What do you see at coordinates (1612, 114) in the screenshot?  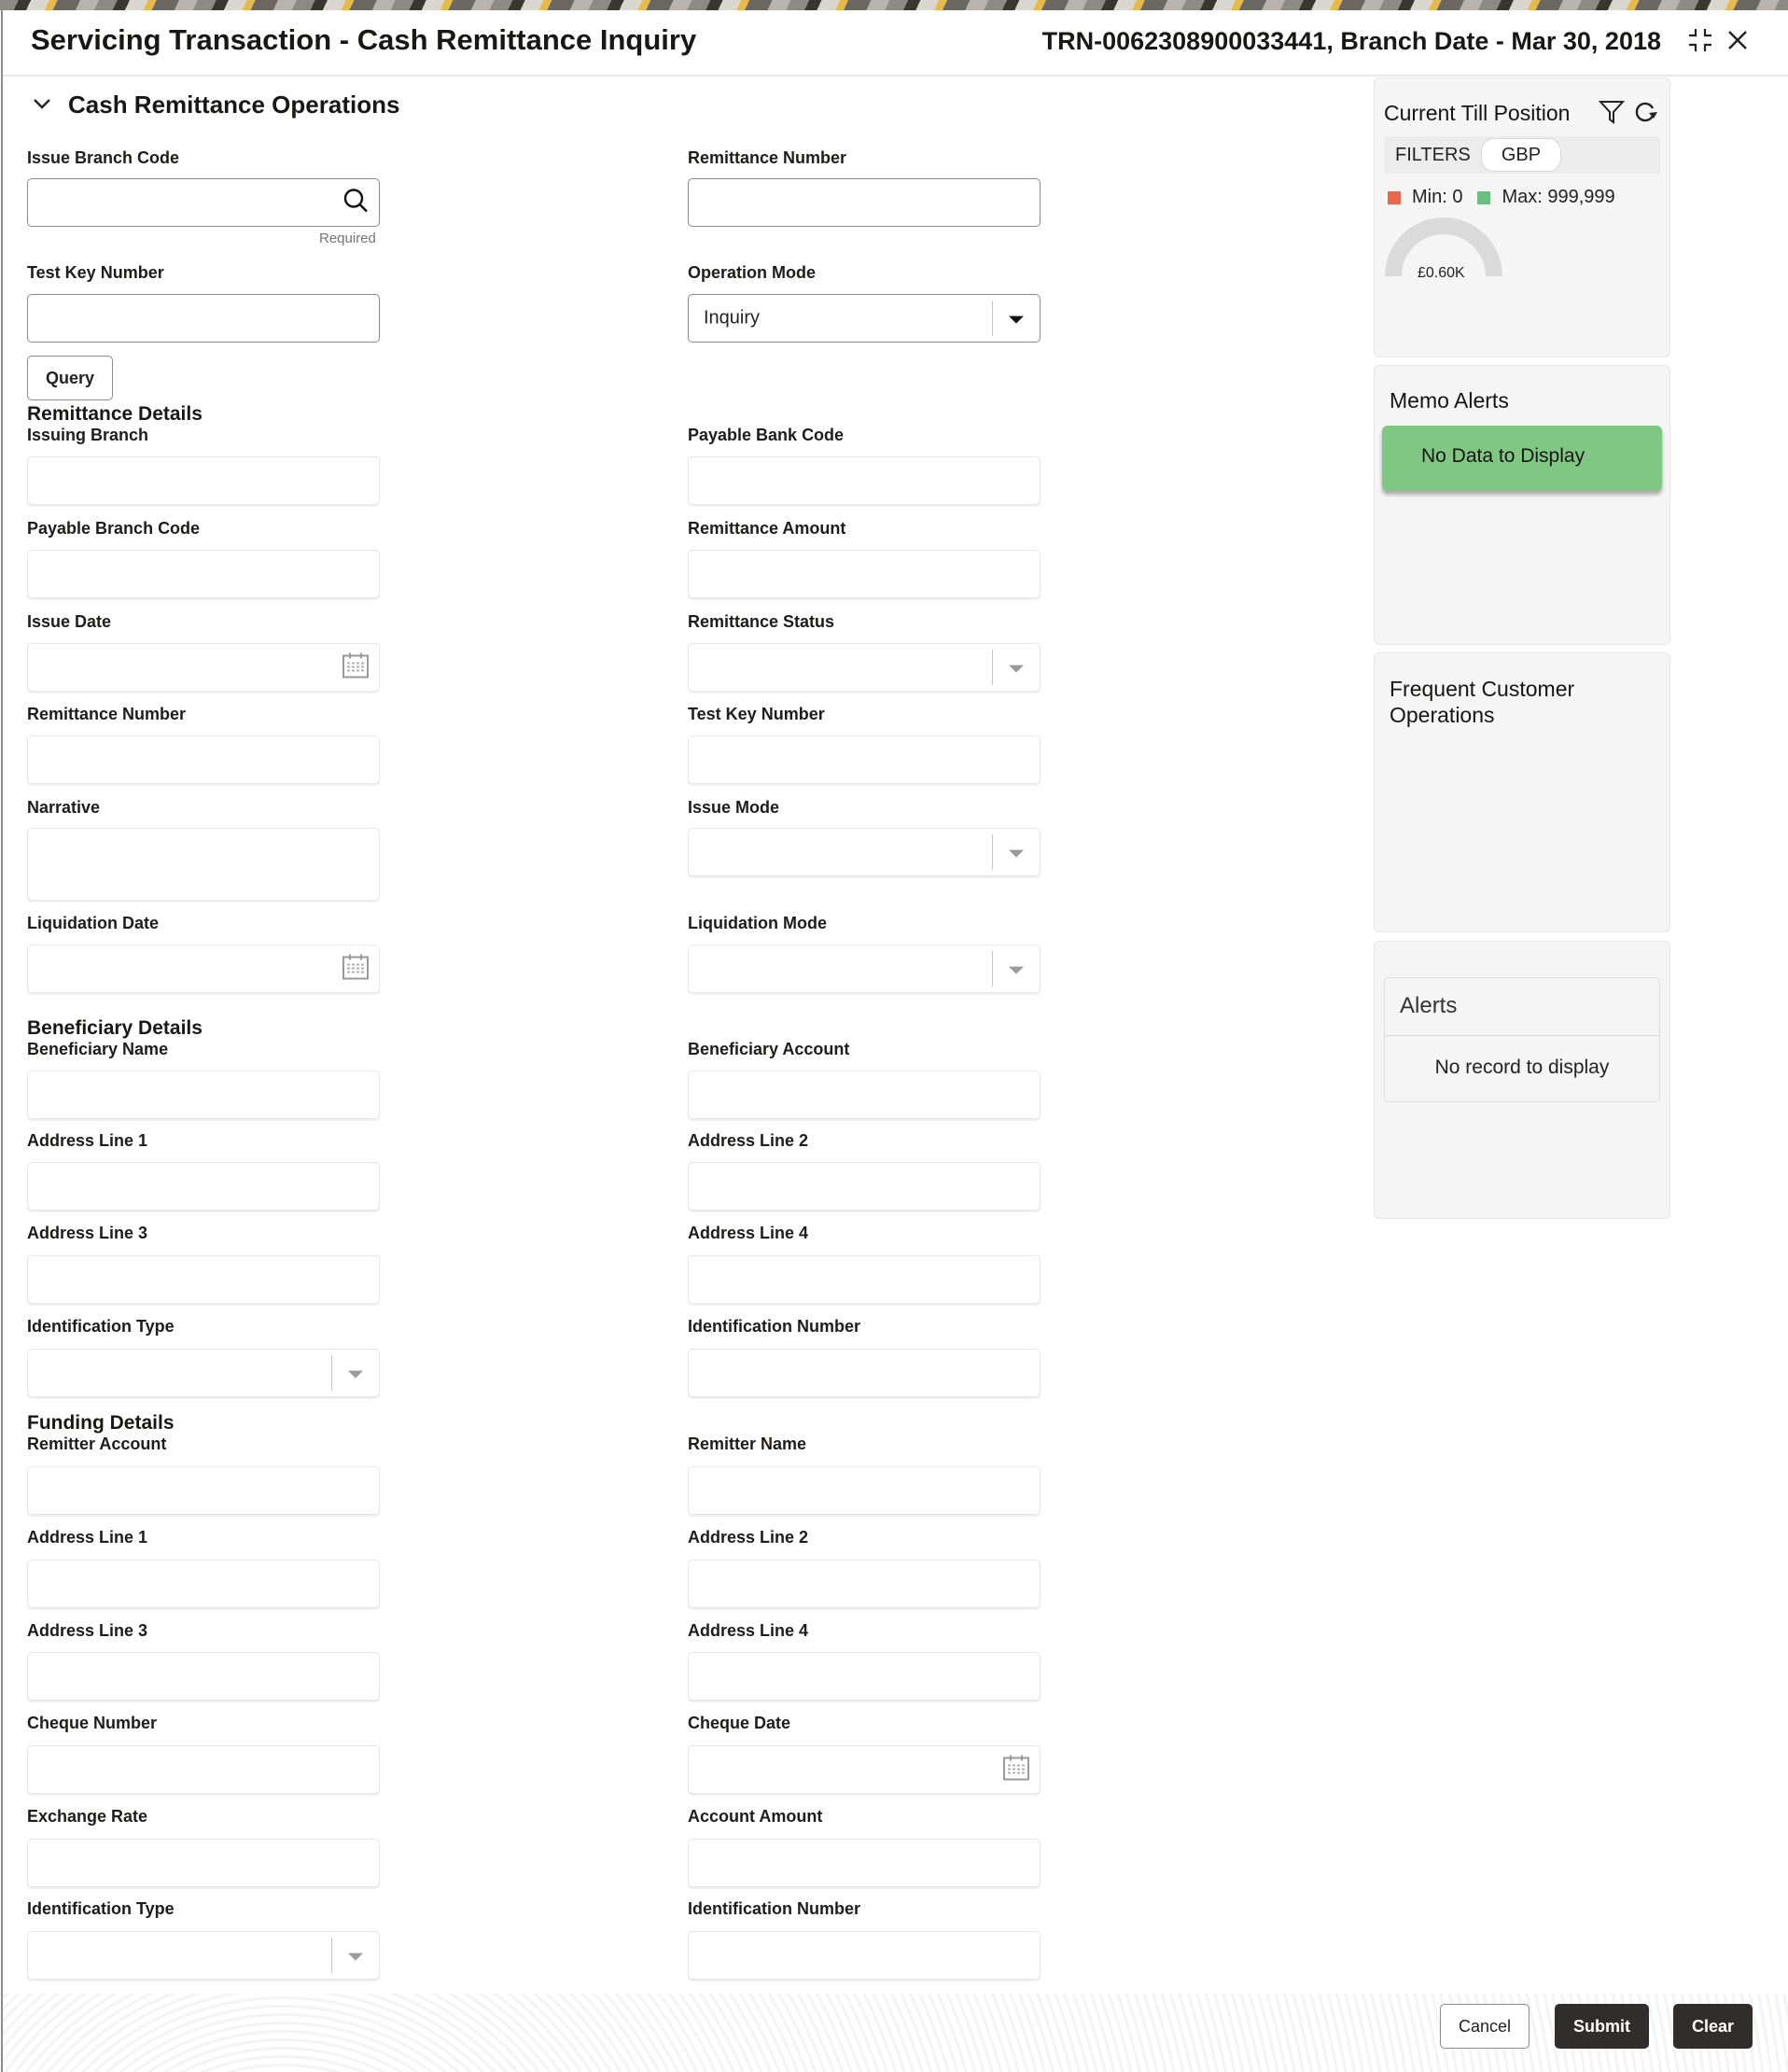 I see `filter-icon` at bounding box center [1612, 114].